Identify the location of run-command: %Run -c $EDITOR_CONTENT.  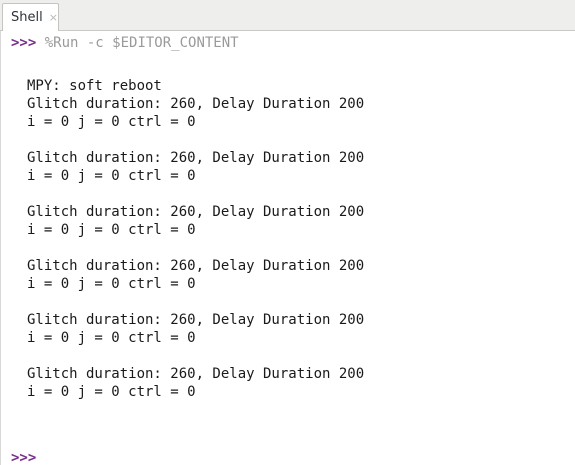
(137, 43).